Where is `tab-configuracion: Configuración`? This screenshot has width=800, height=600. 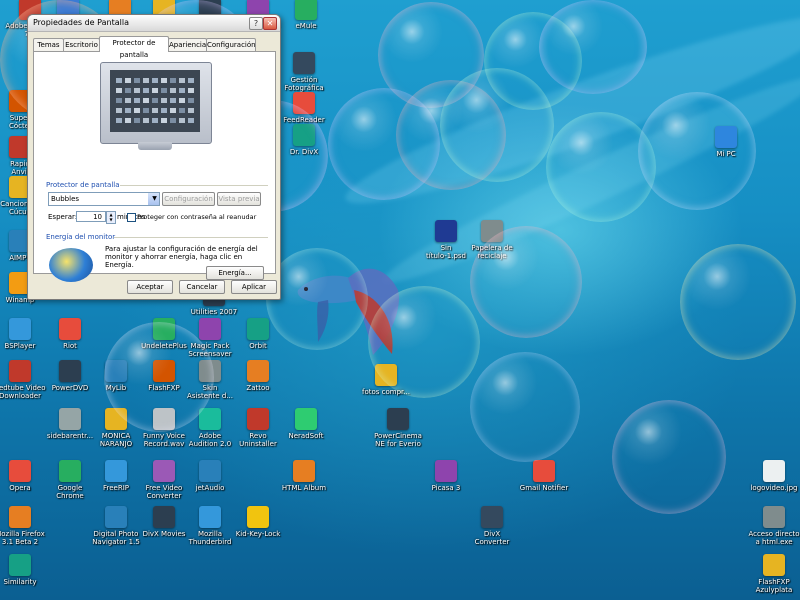 tab-configuracion: Configuración is located at coordinates (231, 44).